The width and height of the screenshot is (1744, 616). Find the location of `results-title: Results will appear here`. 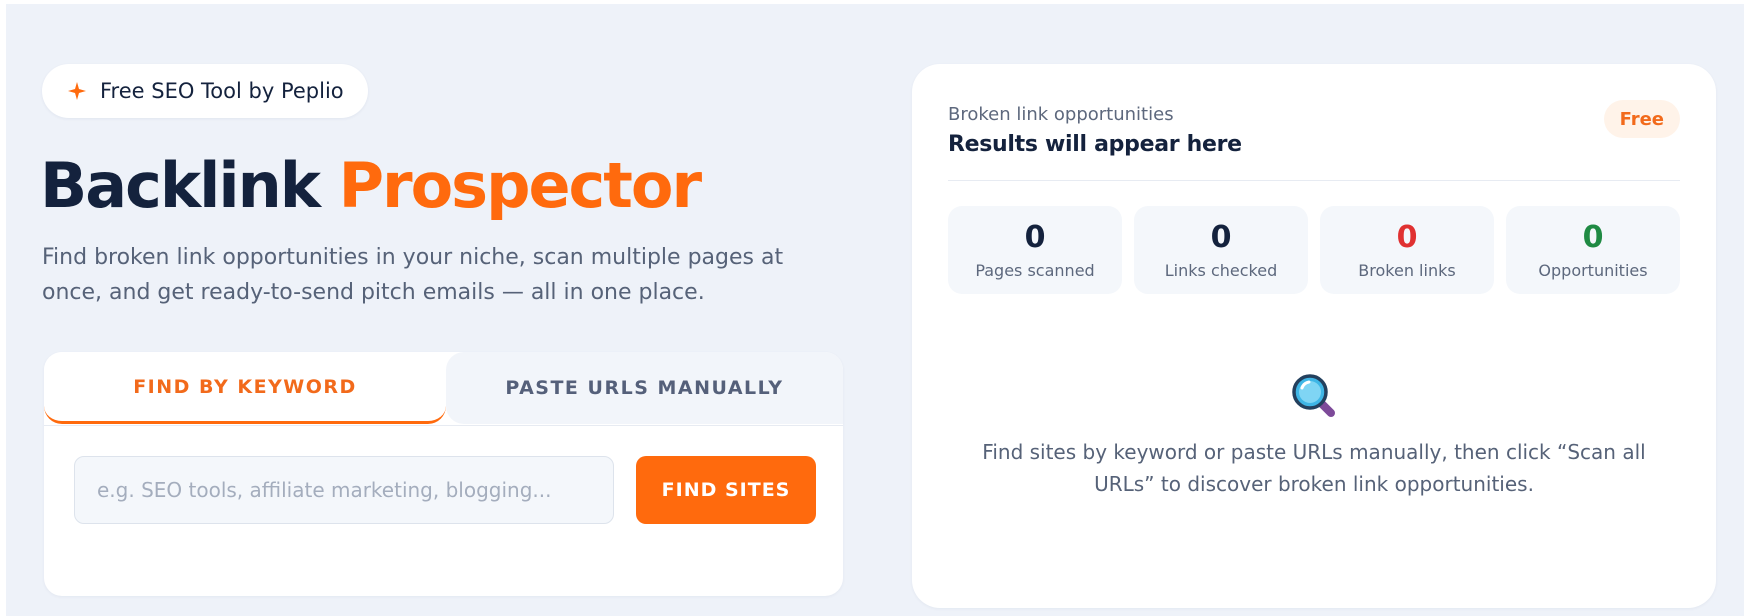

results-title: Results will appear here is located at coordinates (1095, 144).